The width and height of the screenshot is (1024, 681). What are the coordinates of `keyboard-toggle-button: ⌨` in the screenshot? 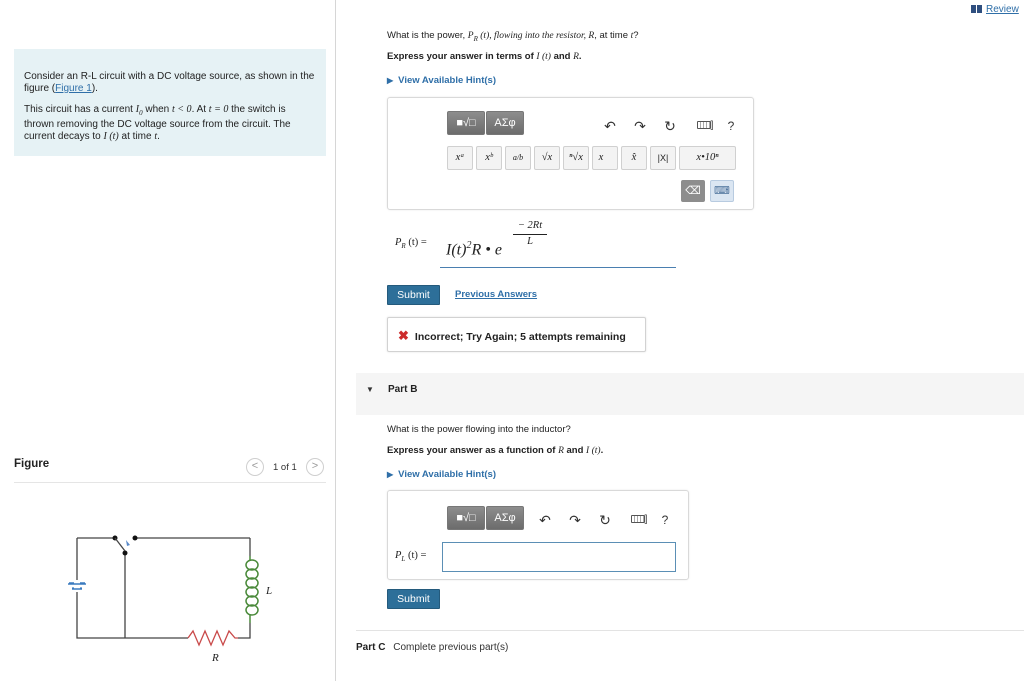 It's located at (722, 191).